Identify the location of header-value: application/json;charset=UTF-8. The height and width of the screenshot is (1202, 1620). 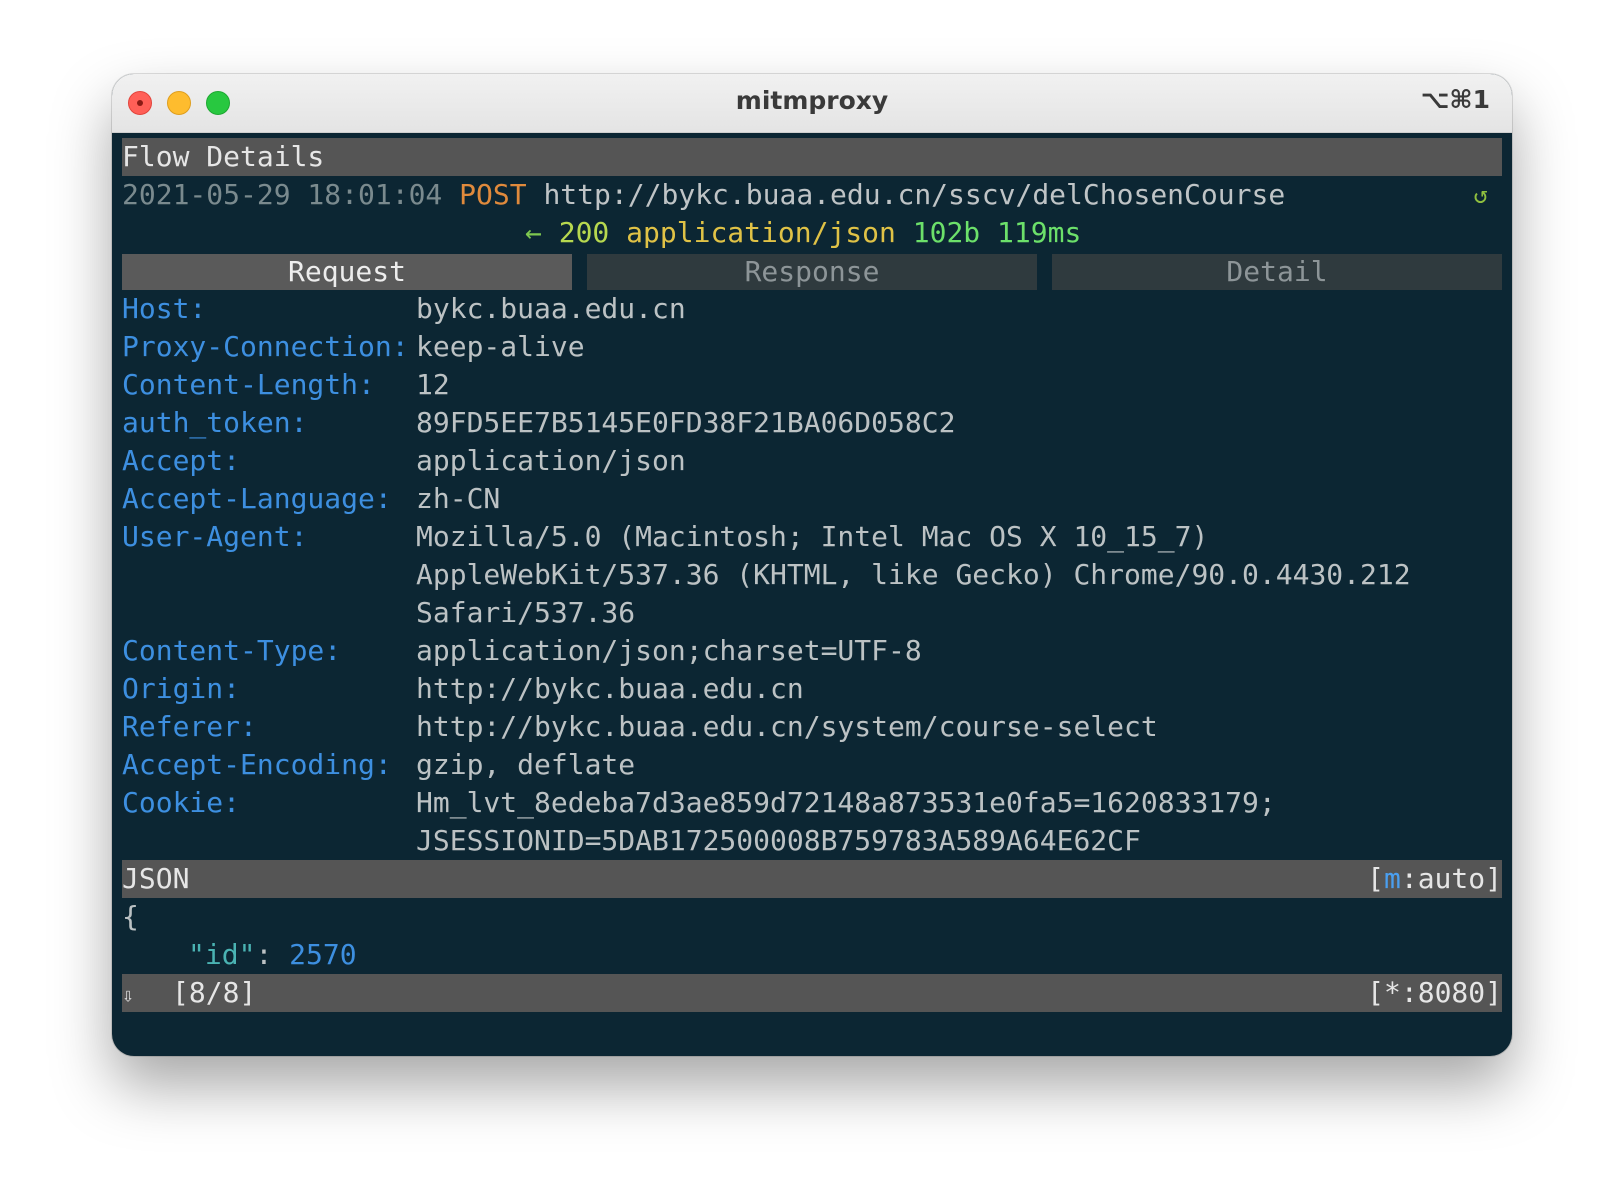
(669, 650).